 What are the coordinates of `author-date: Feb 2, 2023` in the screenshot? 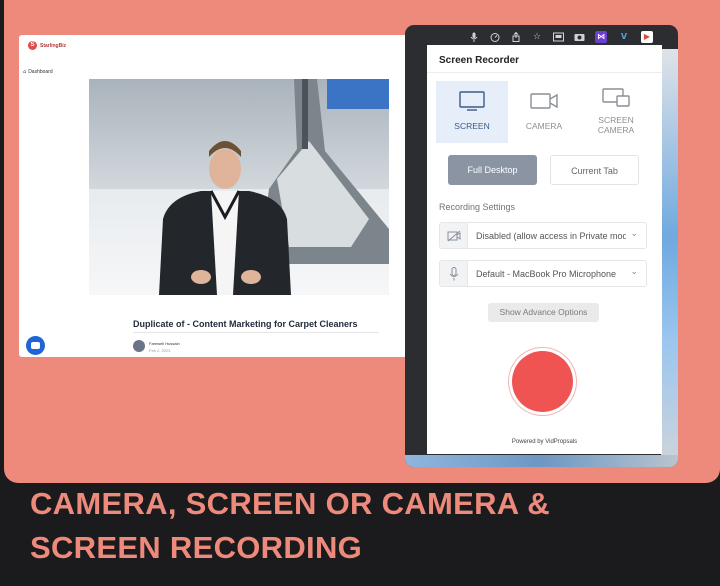 It's located at (160, 350).